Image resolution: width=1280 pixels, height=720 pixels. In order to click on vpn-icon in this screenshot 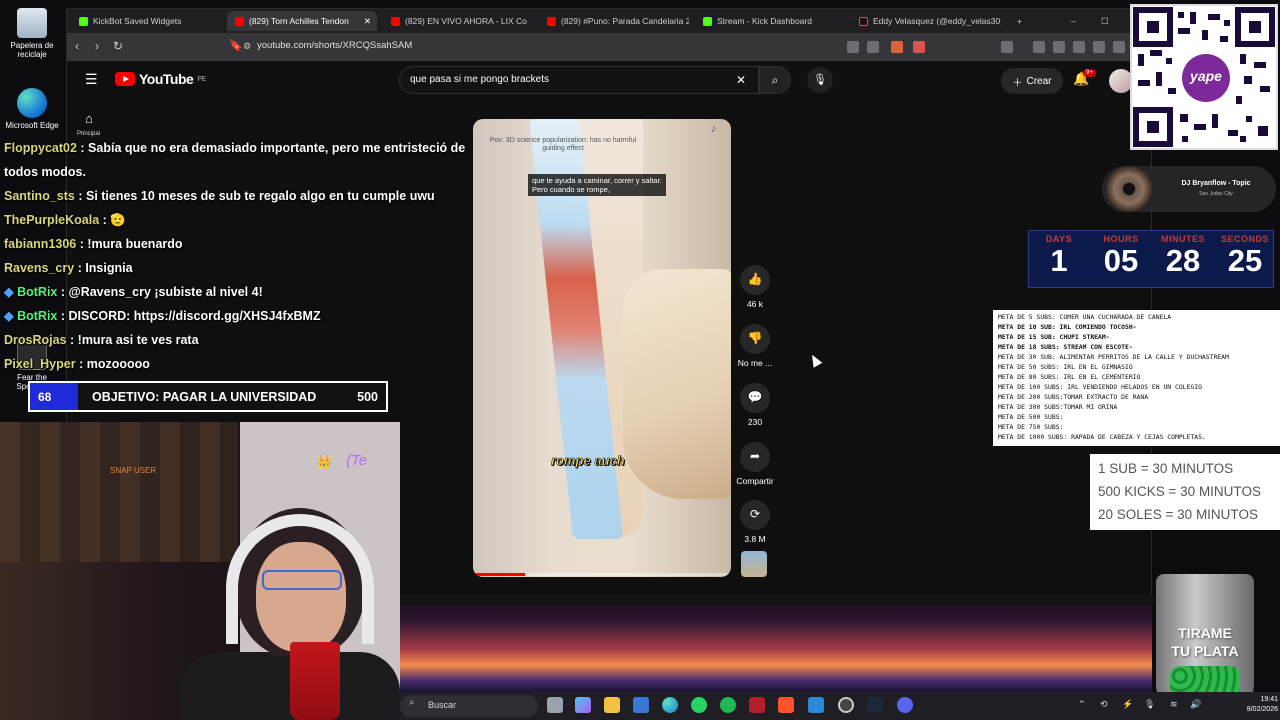, I will do `click(1119, 47)`.